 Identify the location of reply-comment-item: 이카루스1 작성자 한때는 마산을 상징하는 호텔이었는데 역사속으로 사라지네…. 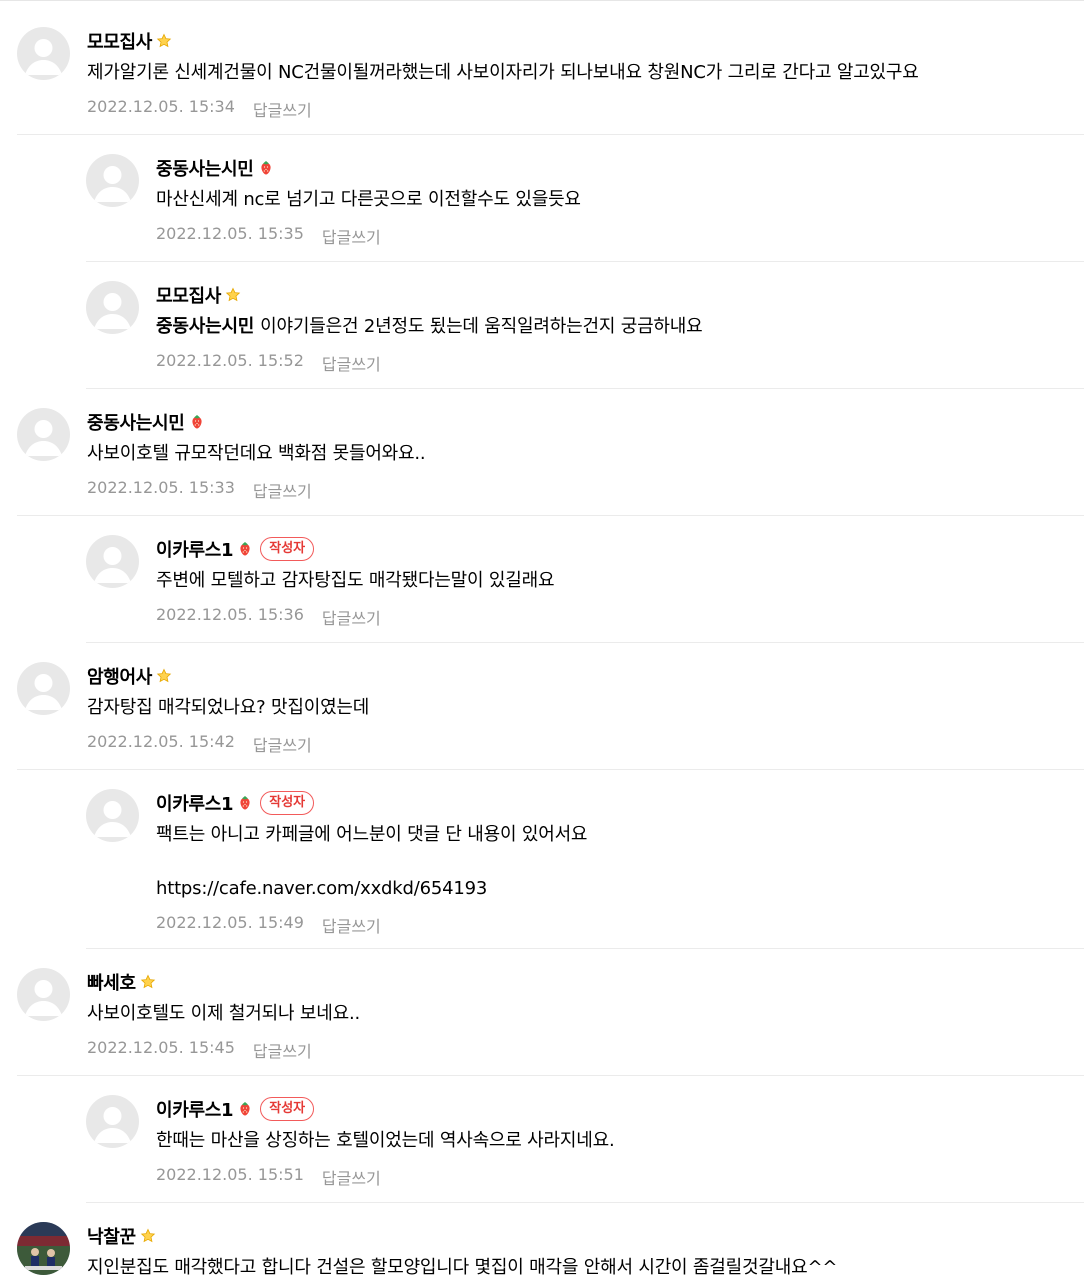
(585, 1139).